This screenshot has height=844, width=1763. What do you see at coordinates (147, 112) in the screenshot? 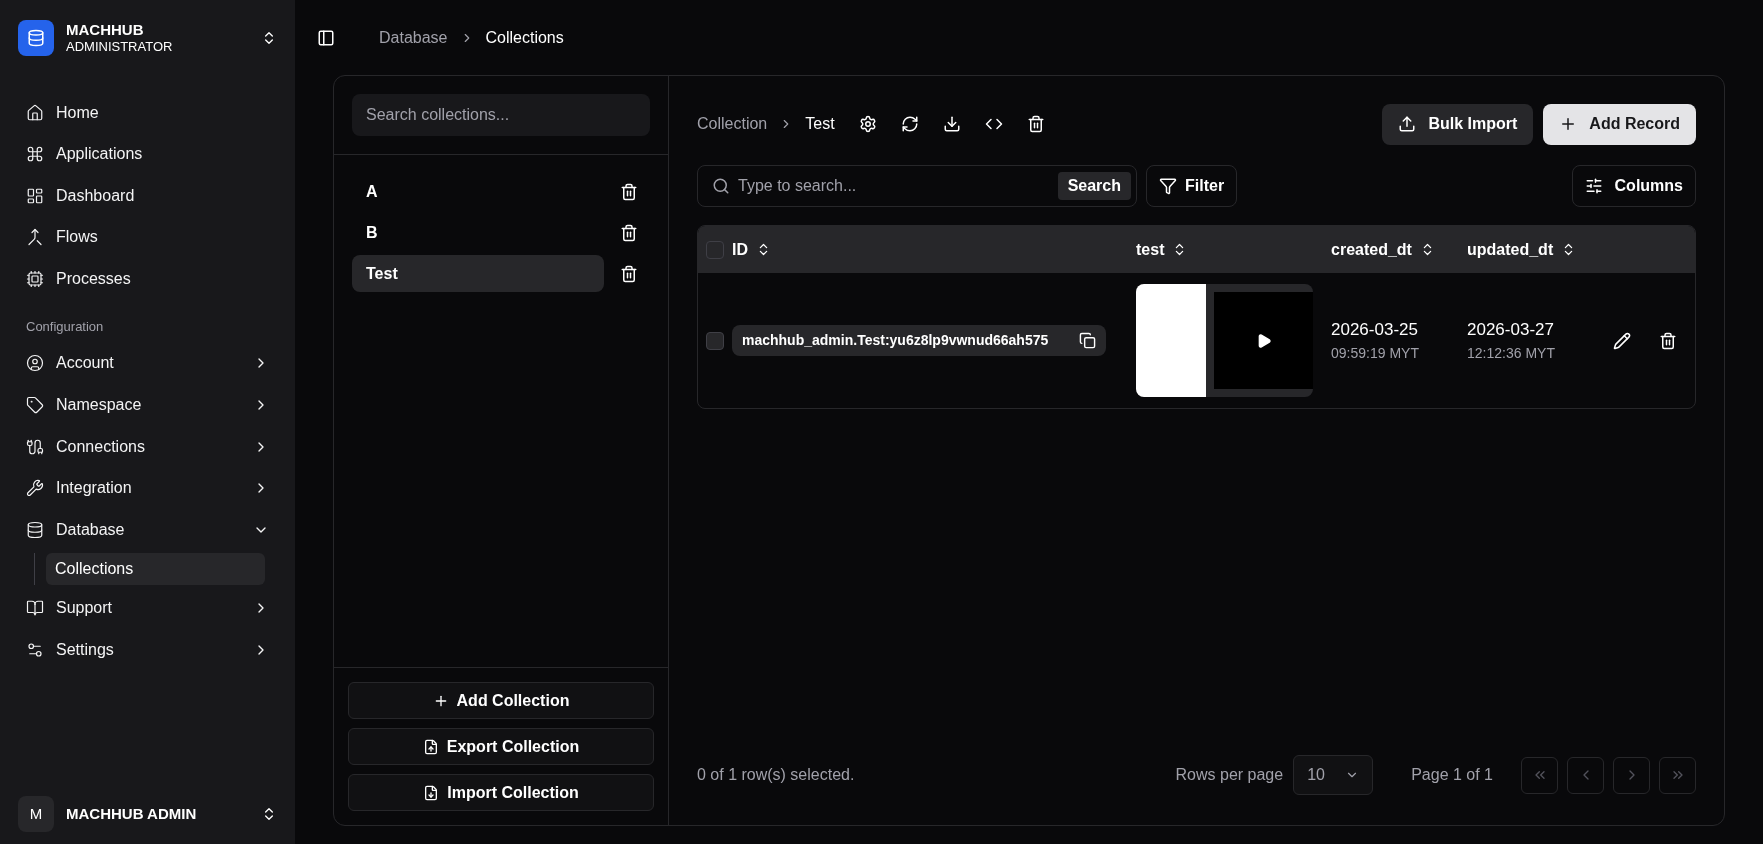
I see `nav-item: Home` at bounding box center [147, 112].